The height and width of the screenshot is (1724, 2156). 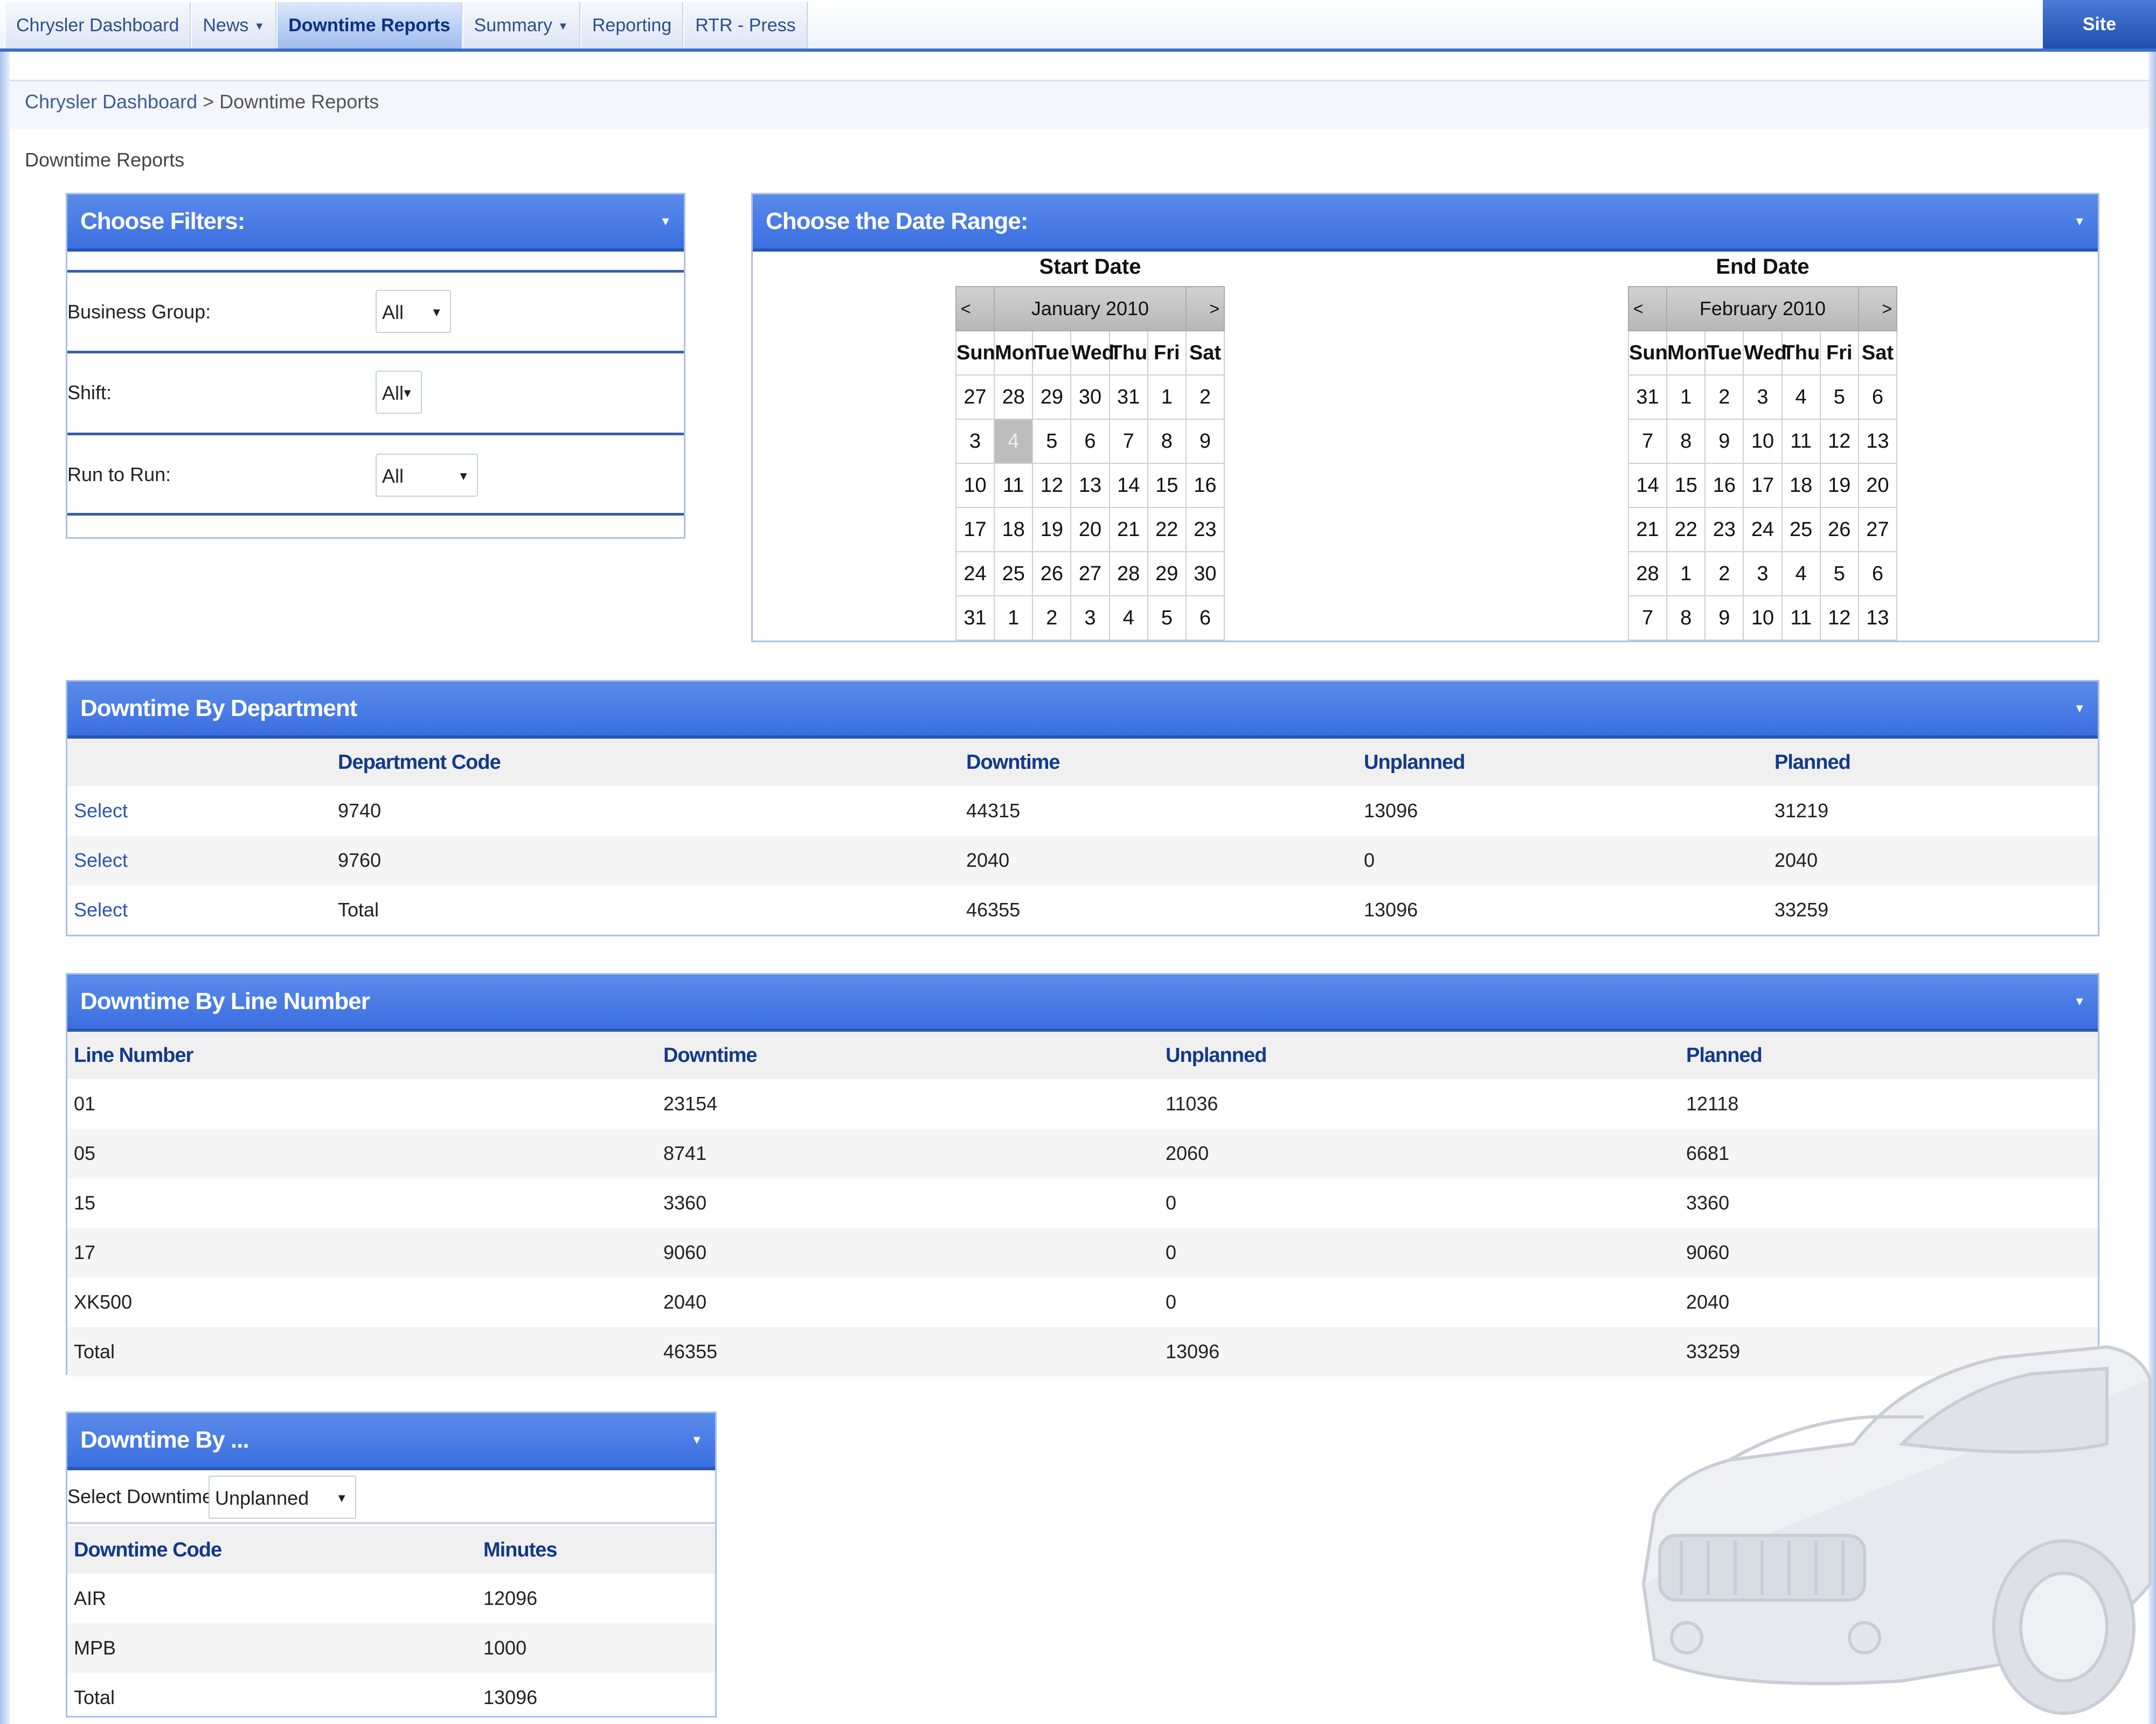 What do you see at coordinates (1167, 529) in the screenshot?
I see `calendar-day: 22` at bounding box center [1167, 529].